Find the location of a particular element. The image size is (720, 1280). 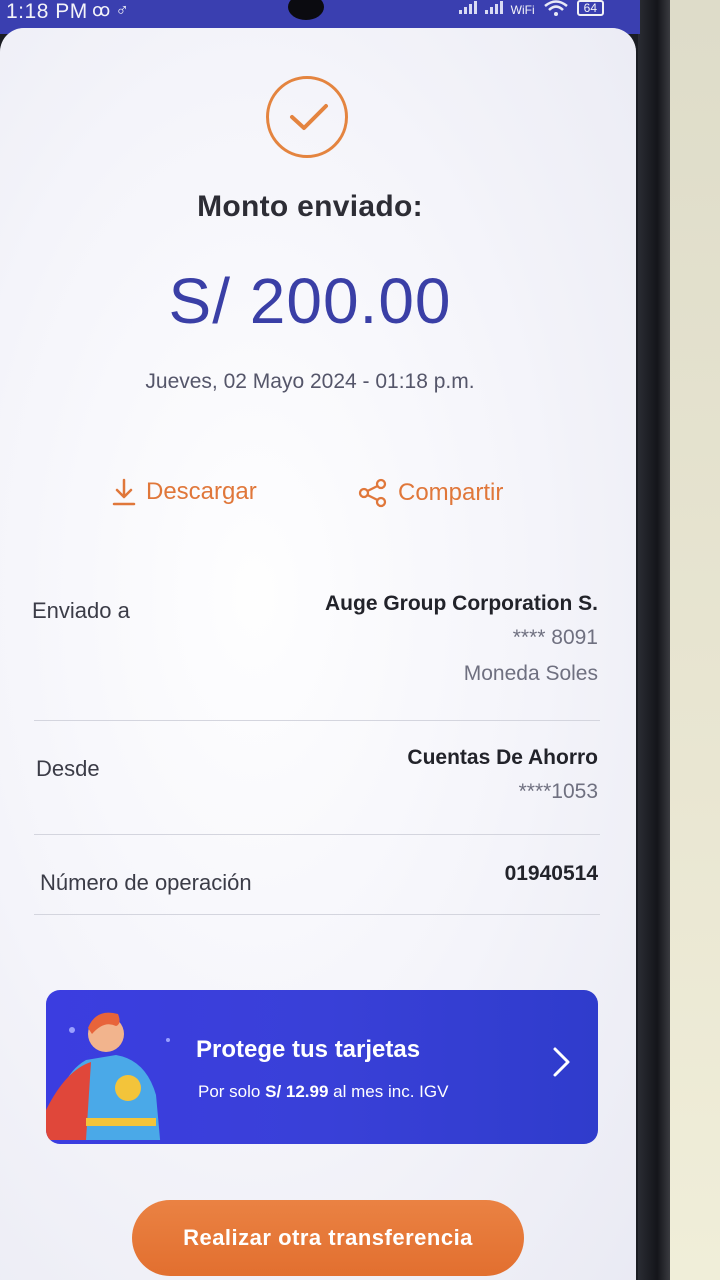

download-button: Descargar is located at coordinates (184, 492).